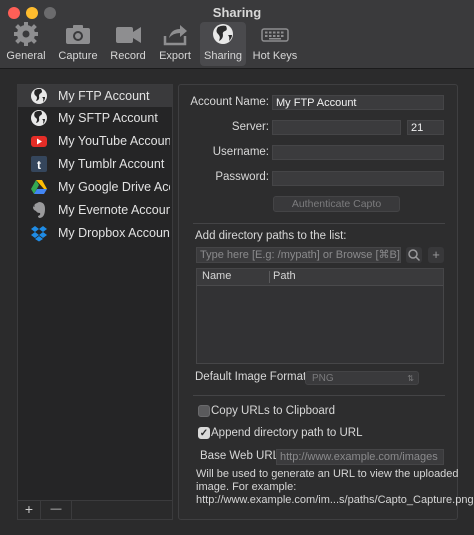 This screenshot has width=474, height=535. Describe the element at coordinates (240, 152) in the screenshot. I see `username-label: Username:` at that location.